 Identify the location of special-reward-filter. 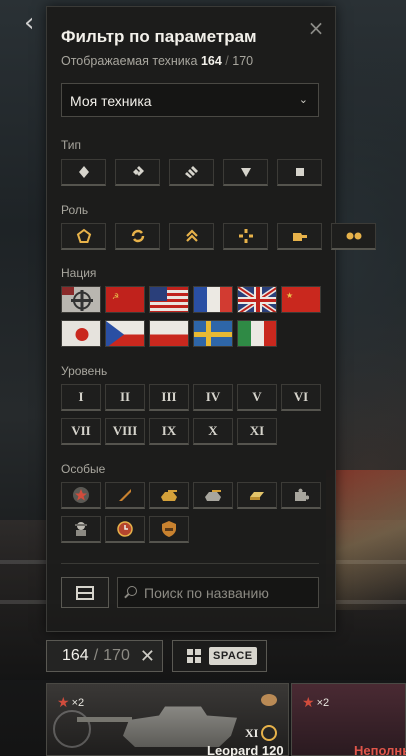
(169, 529).